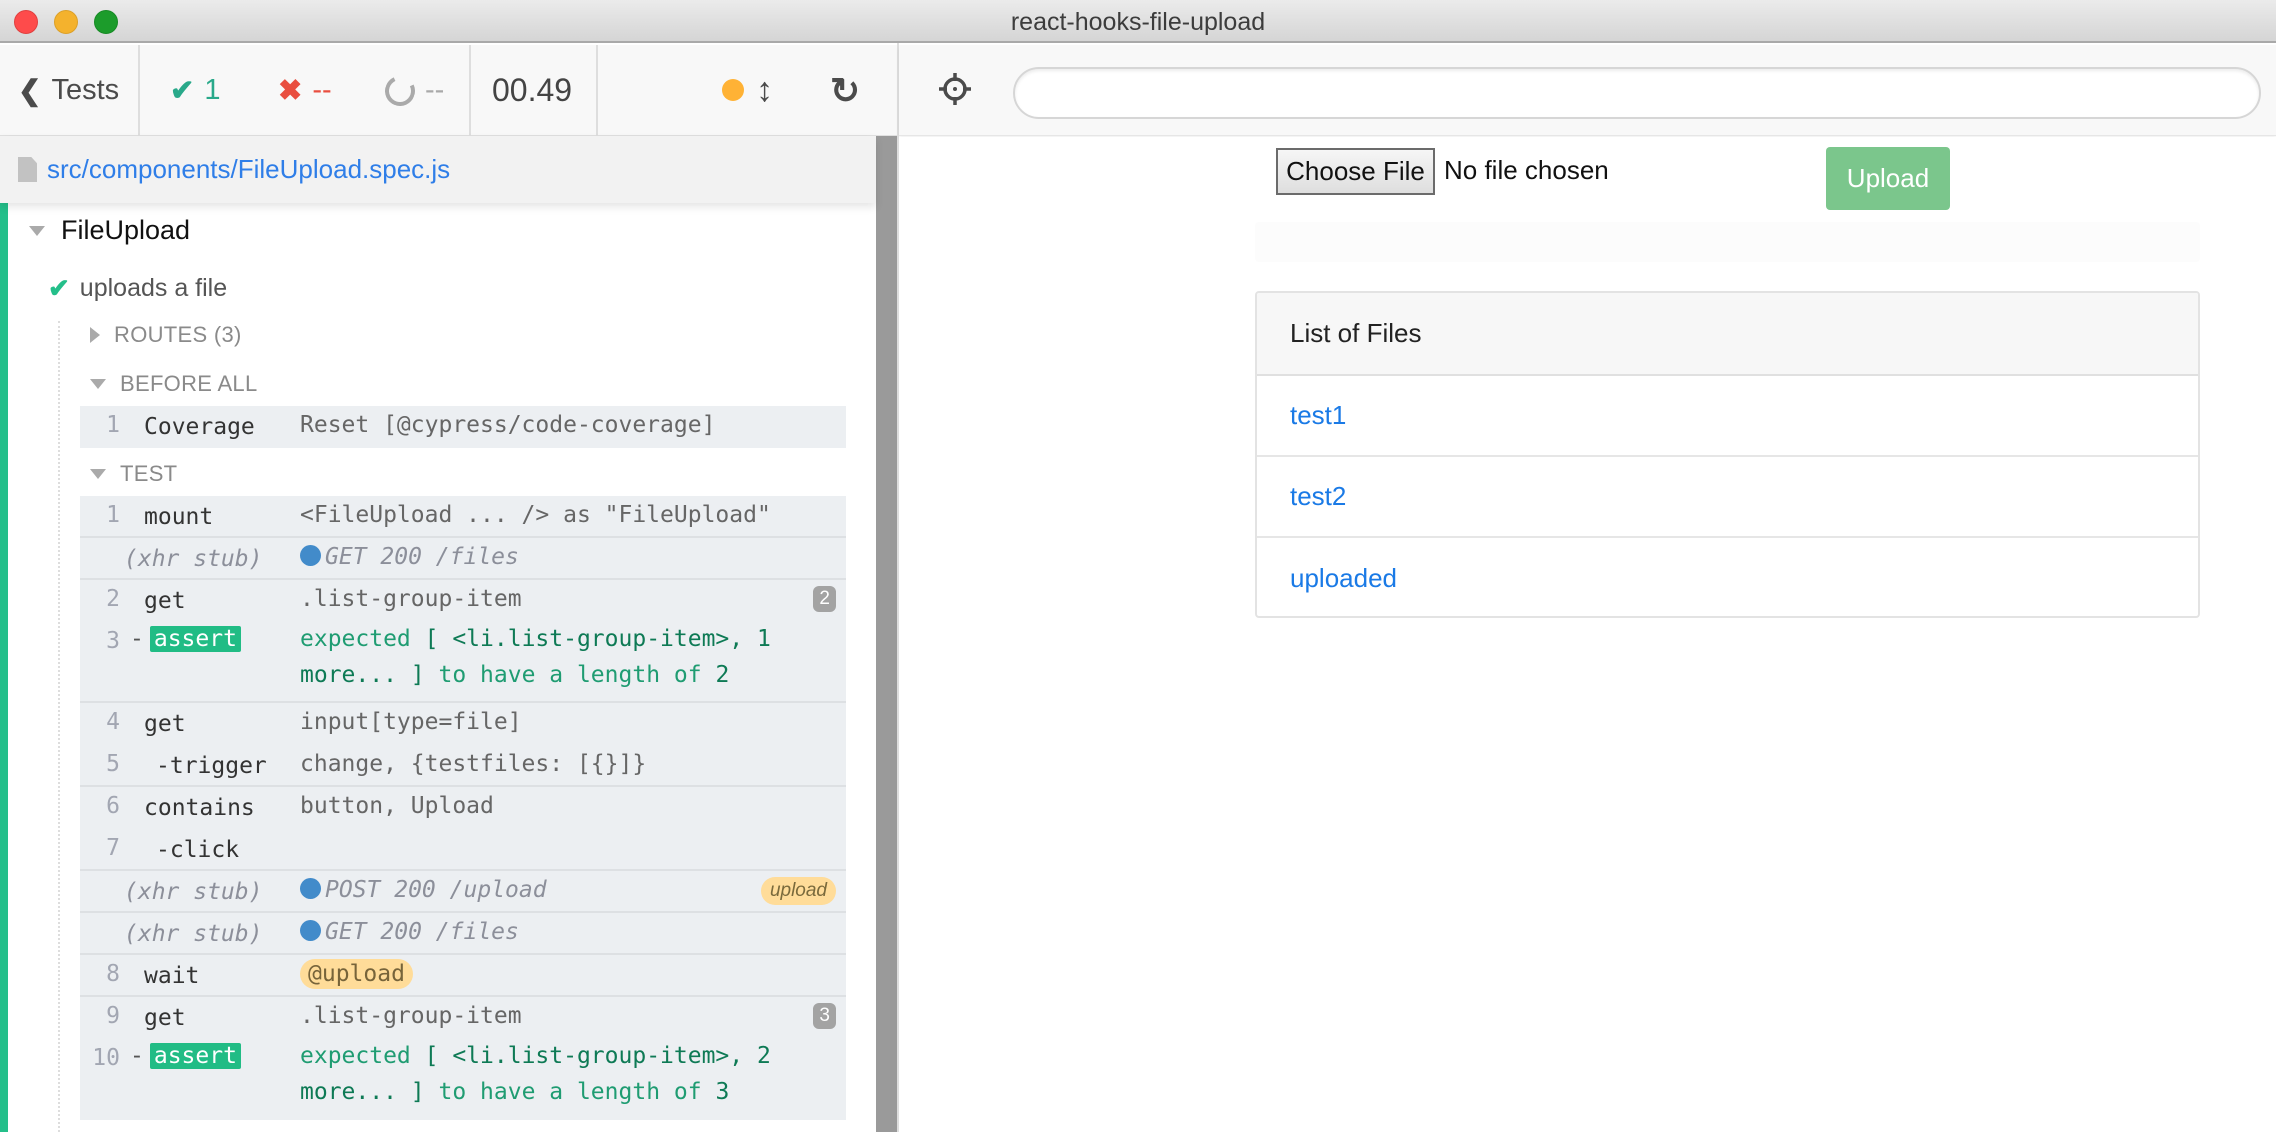 Image resolution: width=2276 pixels, height=1132 pixels. Describe the element at coordinates (166, 335) in the screenshot. I see `routes-toggle: ROUTES (3)` at that location.